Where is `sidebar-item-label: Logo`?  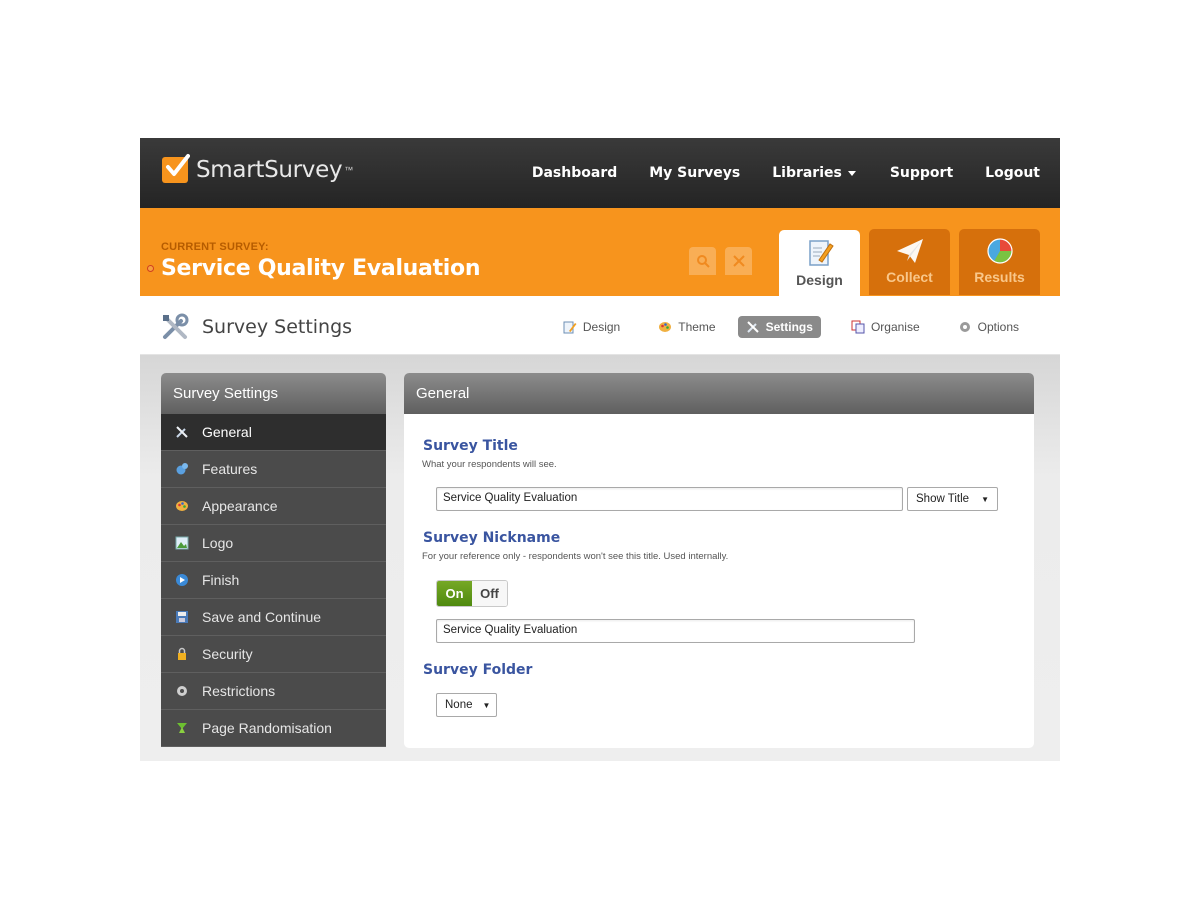
sidebar-item-label: Logo is located at coordinates (218, 543).